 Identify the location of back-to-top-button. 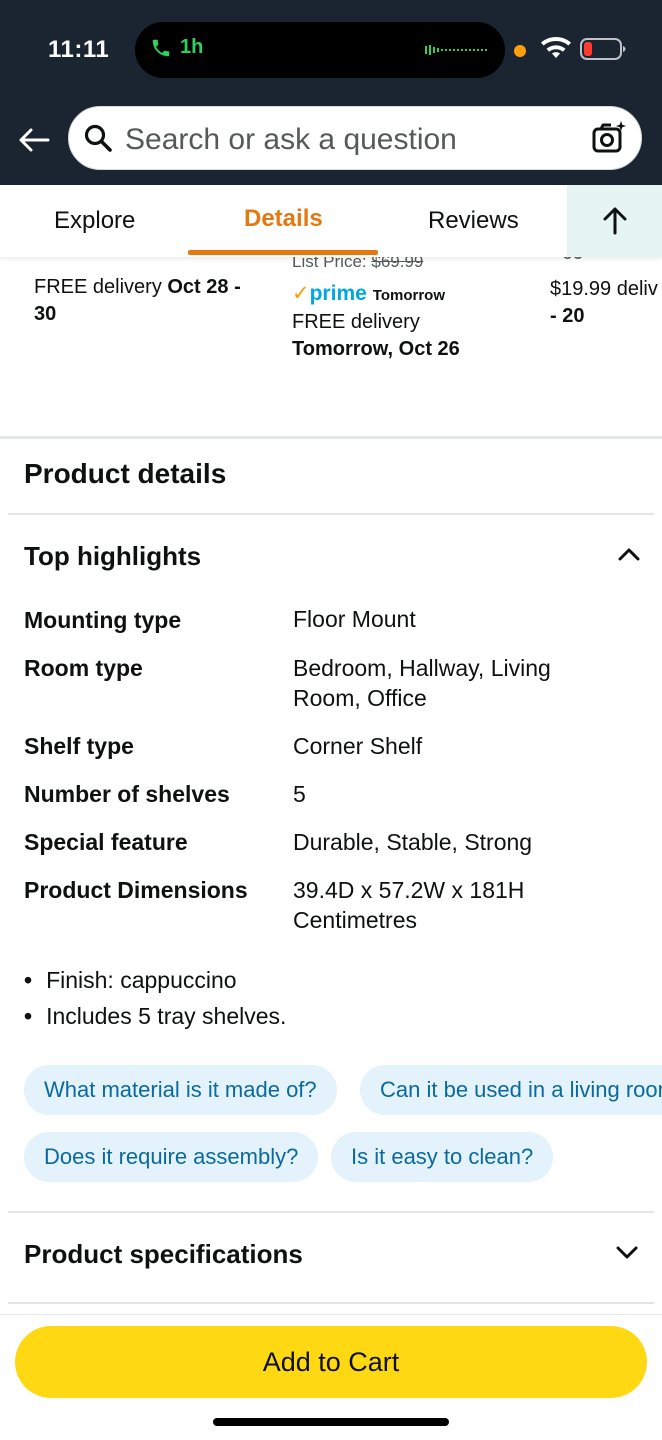
(614, 221).